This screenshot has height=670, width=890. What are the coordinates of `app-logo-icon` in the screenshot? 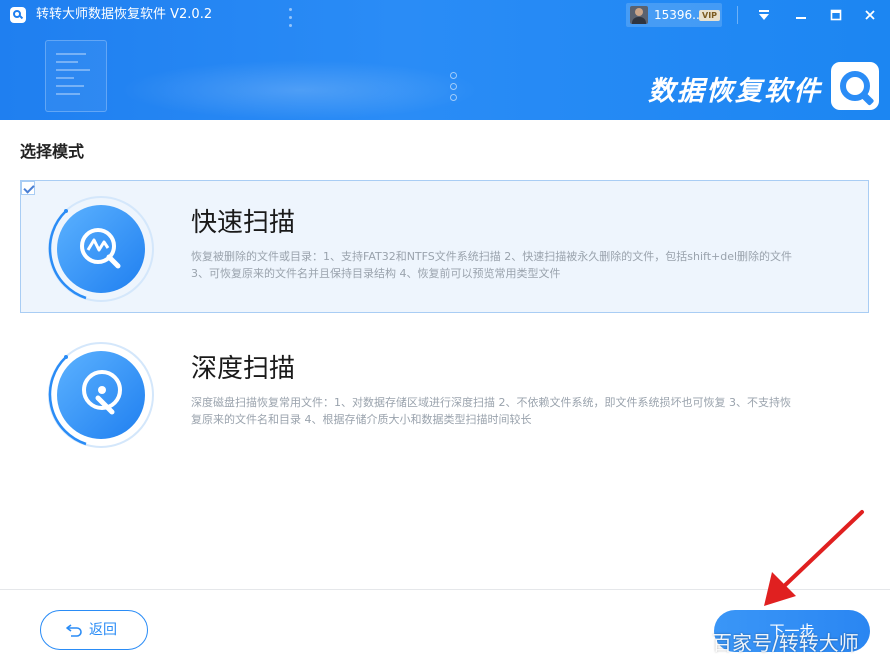 It's located at (18, 15).